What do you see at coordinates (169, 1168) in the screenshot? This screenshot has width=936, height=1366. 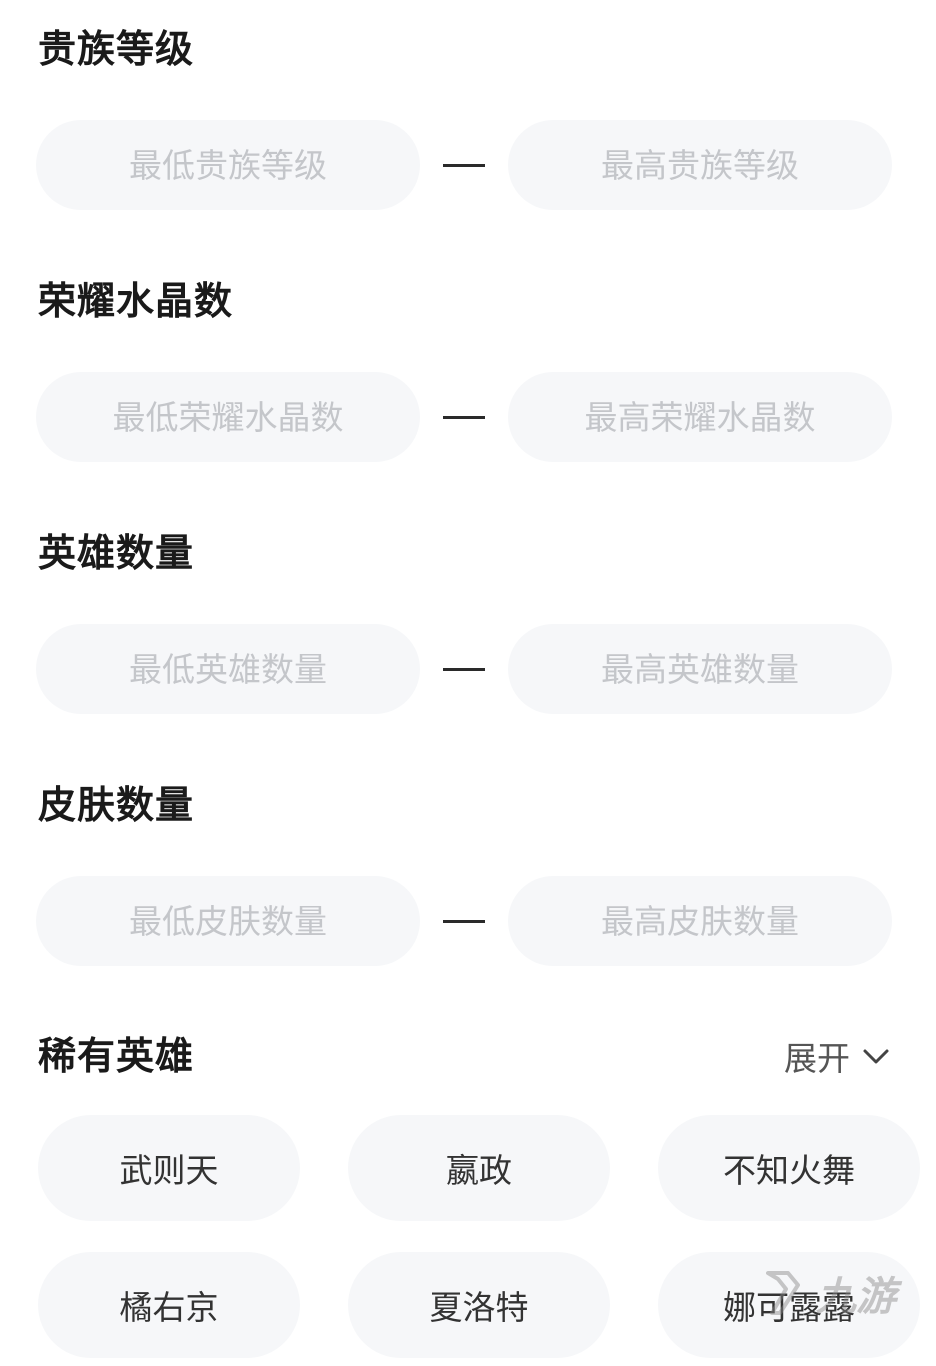 I see `hero-chip-wuzetian: 武则天` at bounding box center [169, 1168].